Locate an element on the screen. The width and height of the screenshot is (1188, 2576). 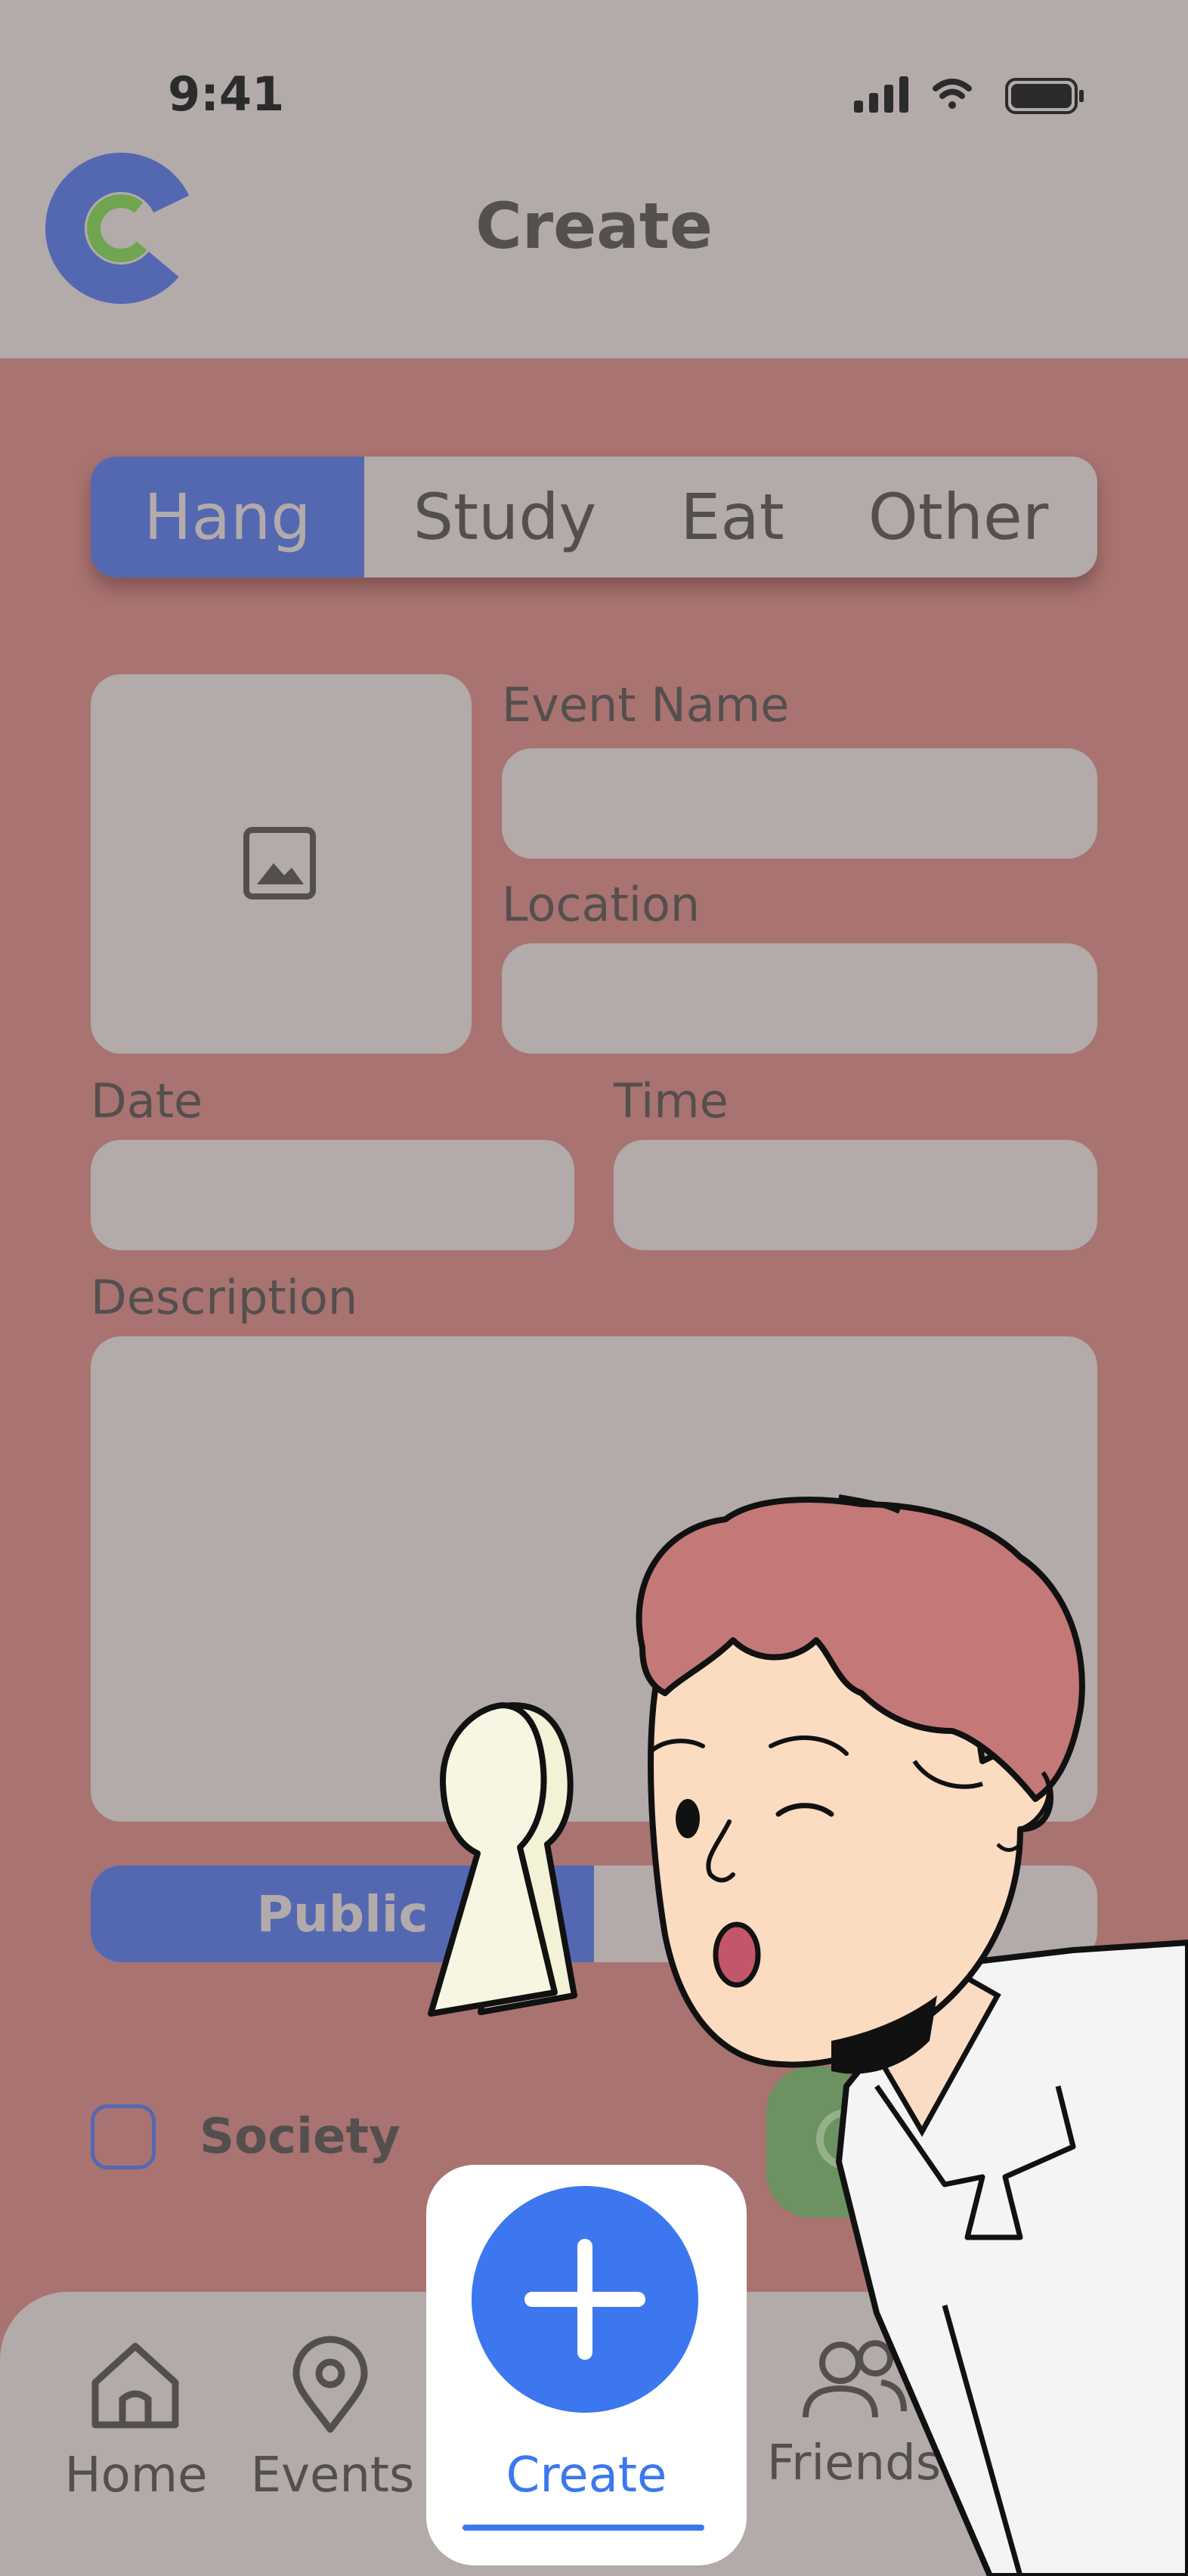
category-tabs: Hang Study Eat Other is located at coordinates (594, 517).